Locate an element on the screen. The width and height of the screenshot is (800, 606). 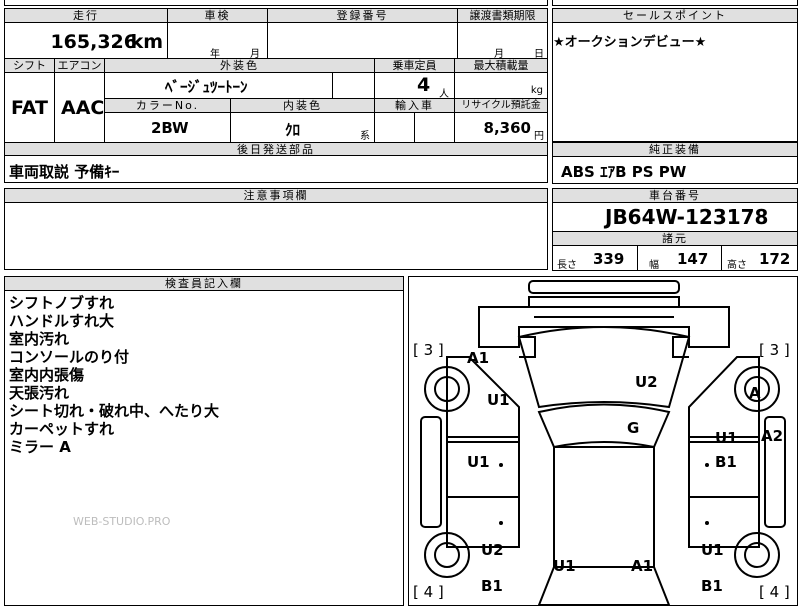
damage-mark-u2-left-rear: U2 is located at coordinates (492, 550).